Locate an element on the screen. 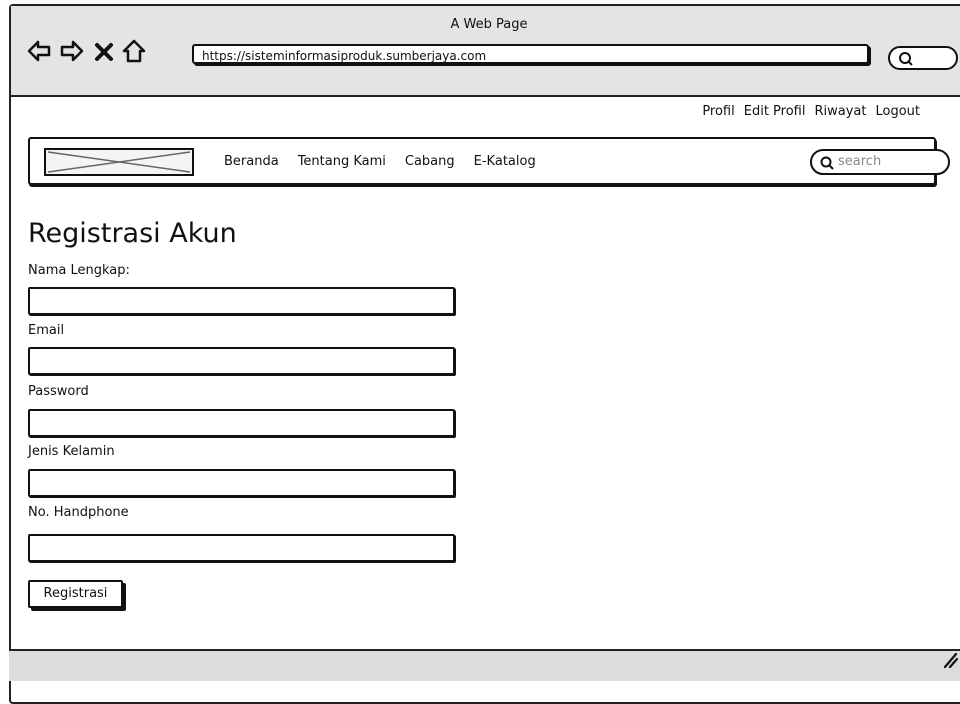  top-user-nav: Profil Edit Profil Riwayat Logout is located at coordinates (811, 111).